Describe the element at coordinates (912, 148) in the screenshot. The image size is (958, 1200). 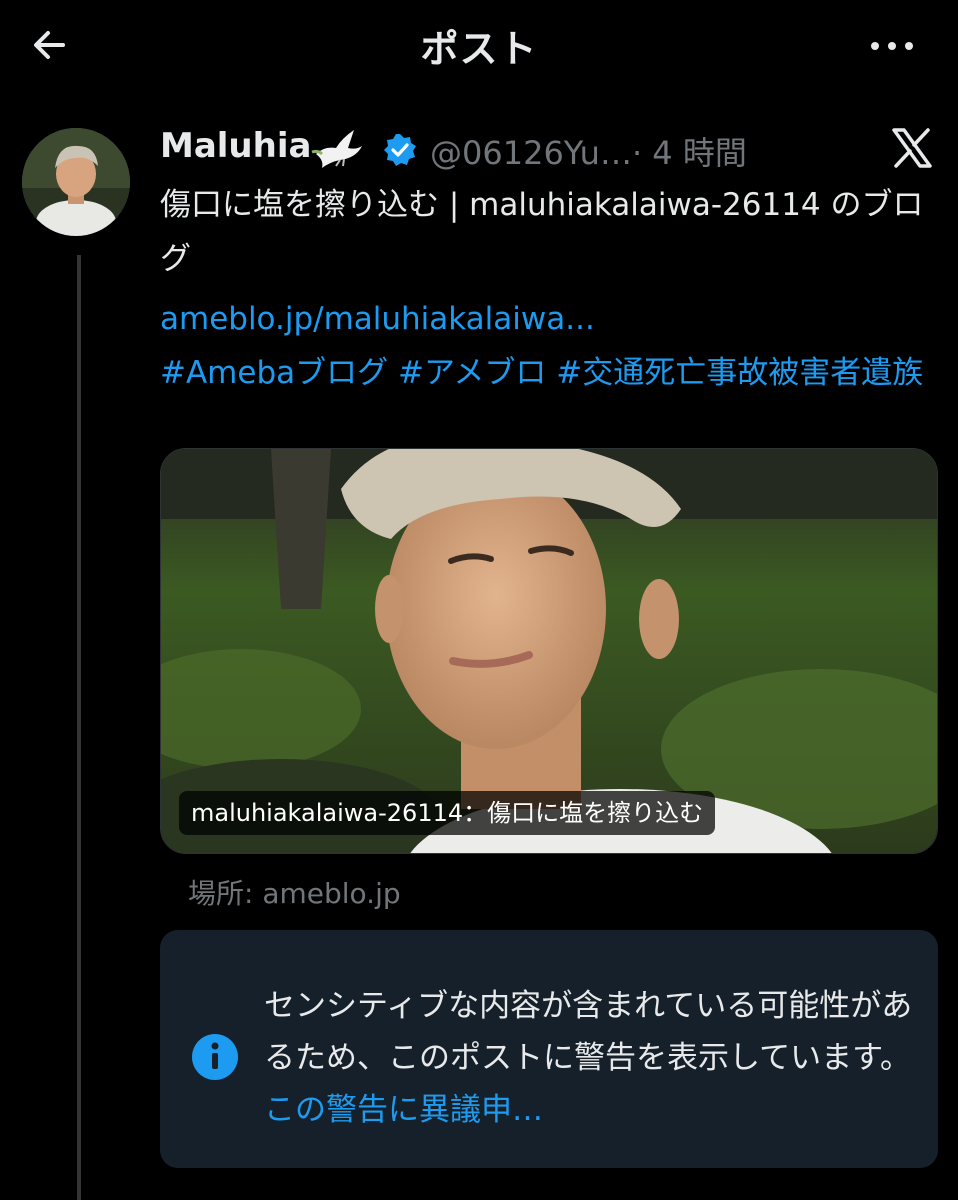
I see `x-logo-icon` at that location.